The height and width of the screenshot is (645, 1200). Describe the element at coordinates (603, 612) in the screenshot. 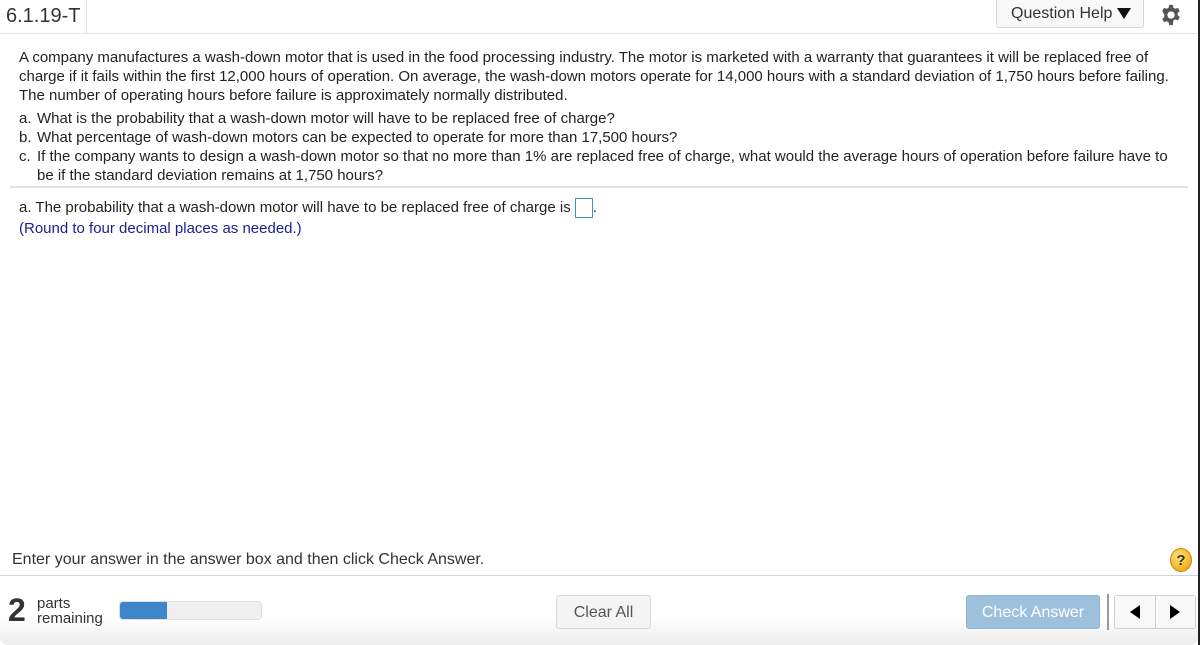

I see `clear-all-button: Clear All` at that location.